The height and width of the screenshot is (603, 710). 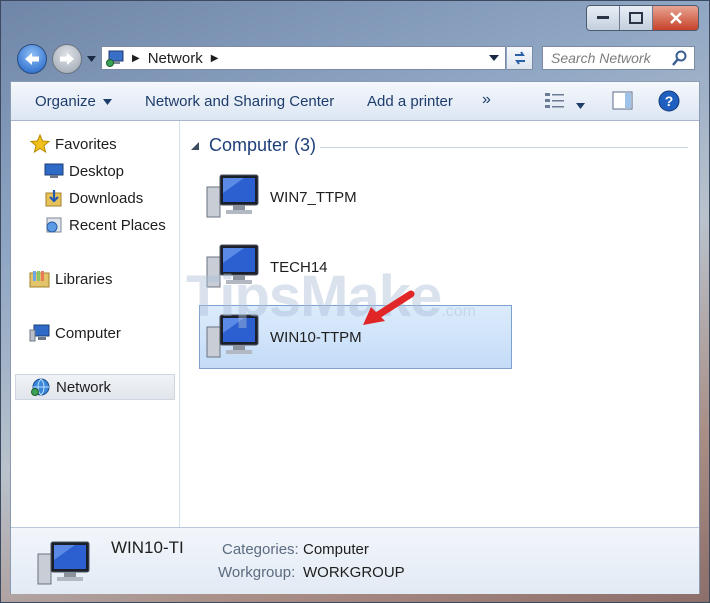 What do you see at coordinates (195, 146) in the screenshot?
I see `collapse-group-icon` at bounding box center [195, 146].